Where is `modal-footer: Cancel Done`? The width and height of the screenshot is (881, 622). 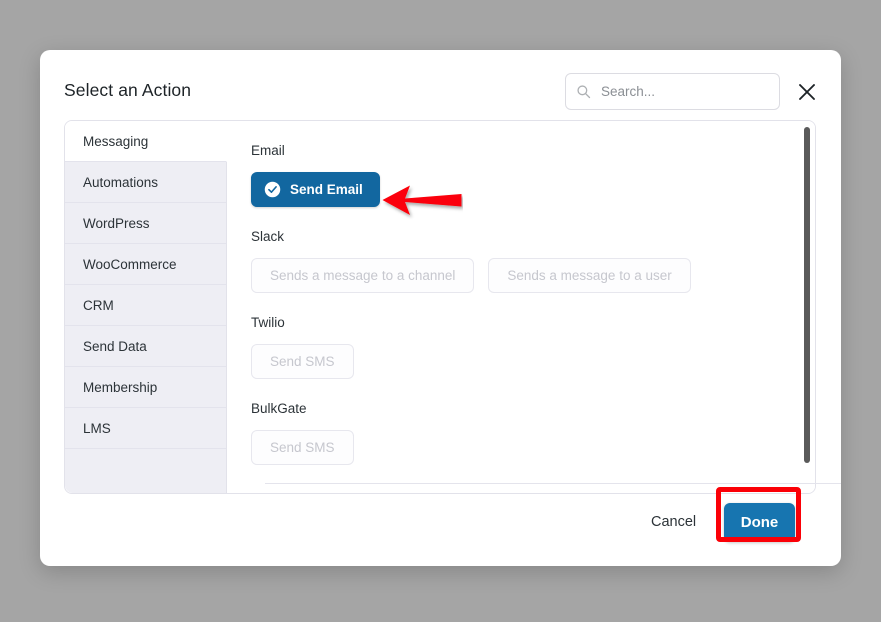 modal-footer: Cancel Done is located at coordinates (440, 525).